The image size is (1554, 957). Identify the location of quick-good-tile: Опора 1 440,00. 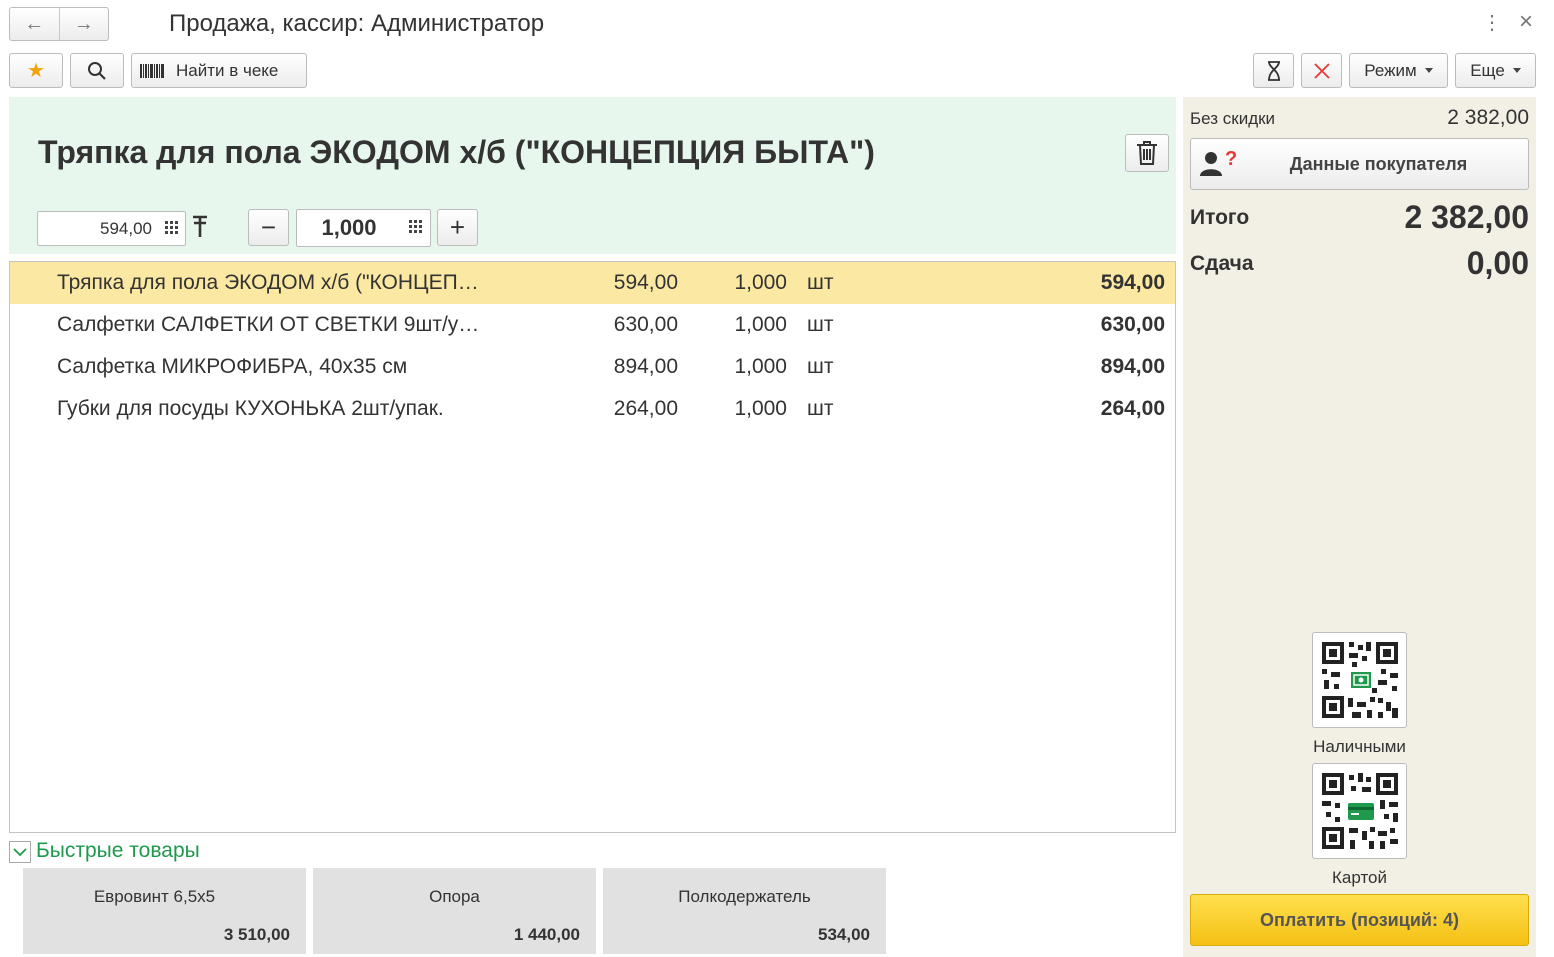
(454, 911).